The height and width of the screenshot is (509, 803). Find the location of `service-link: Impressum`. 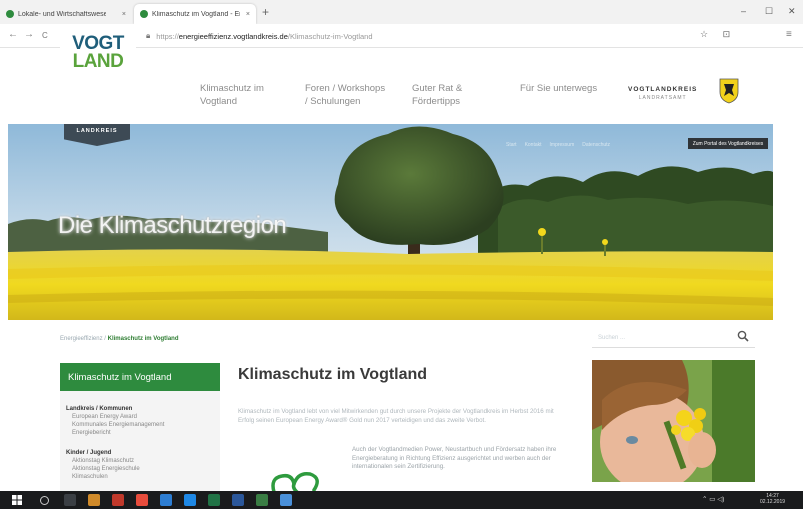

service-link: Impressum is located at coordinates (562, 145).